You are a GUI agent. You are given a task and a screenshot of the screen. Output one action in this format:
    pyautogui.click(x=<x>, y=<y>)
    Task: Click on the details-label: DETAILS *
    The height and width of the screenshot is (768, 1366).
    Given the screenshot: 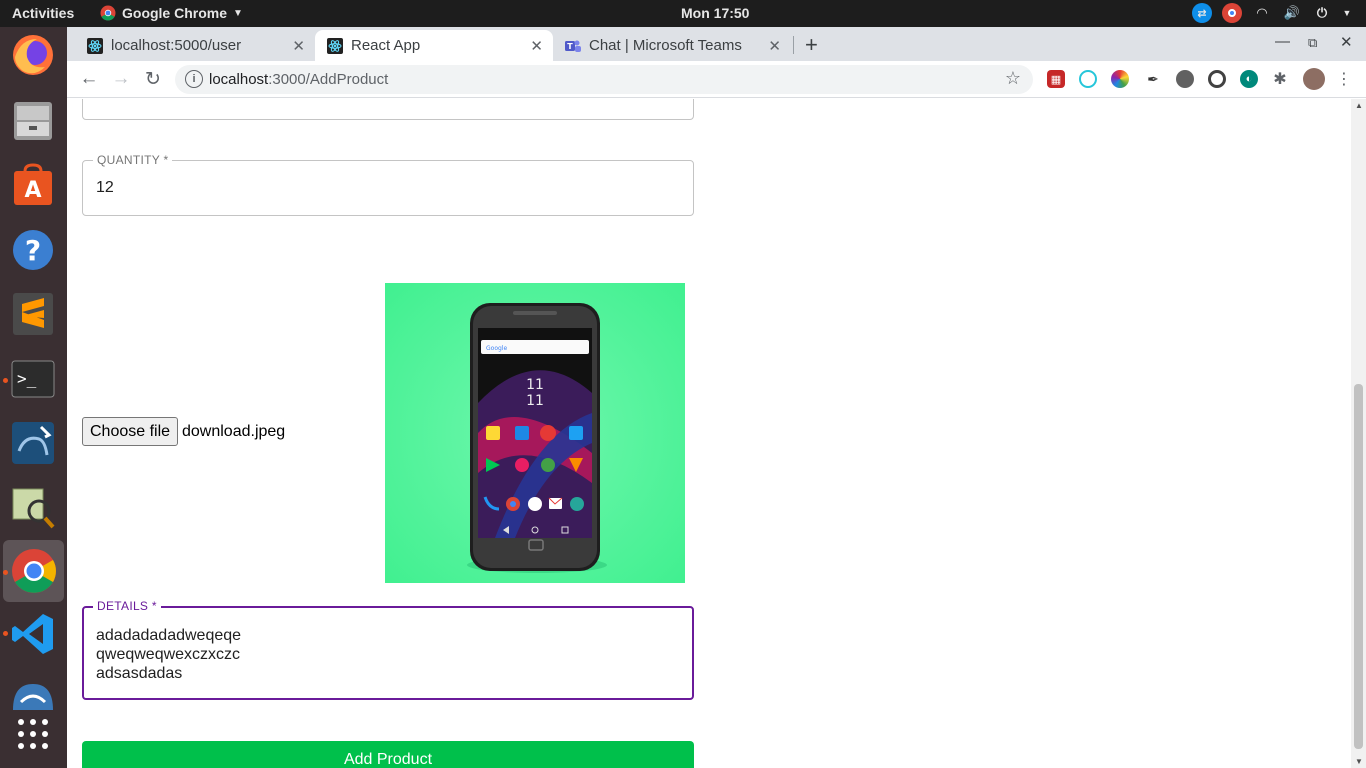 What is the action you would take?
    pyautogui.click(x=127, y=606)
    